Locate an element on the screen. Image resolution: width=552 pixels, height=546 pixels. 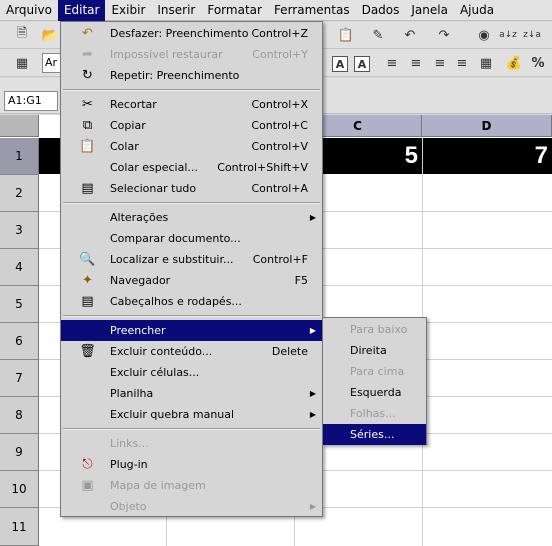
menu-item-repeat: ↻ Repetir: Preenchimento is located at coordinates (191, 75).